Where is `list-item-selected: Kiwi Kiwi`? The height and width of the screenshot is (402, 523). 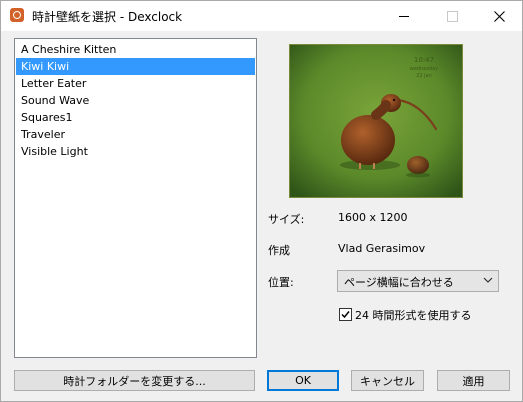
list-item-selected: Kiwi Kiwi is located at coordinates (135, 66).